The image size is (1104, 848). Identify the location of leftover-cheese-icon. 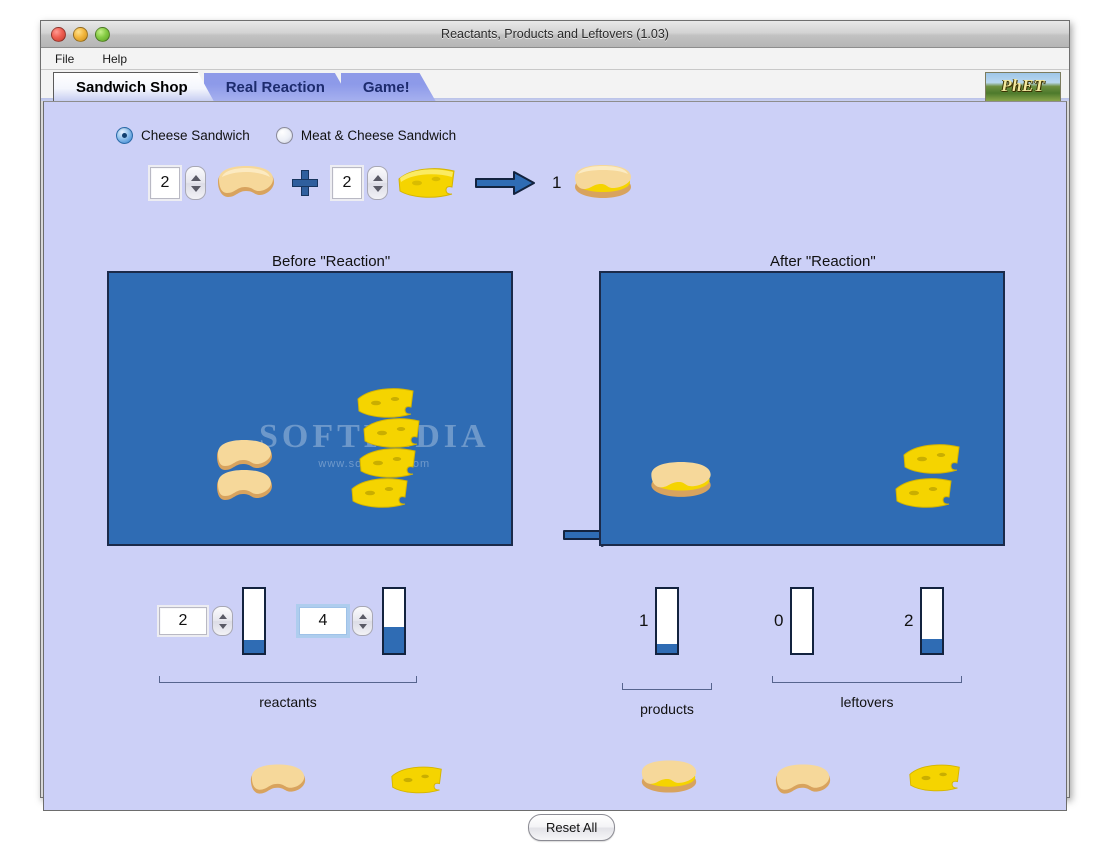
(934, 778).